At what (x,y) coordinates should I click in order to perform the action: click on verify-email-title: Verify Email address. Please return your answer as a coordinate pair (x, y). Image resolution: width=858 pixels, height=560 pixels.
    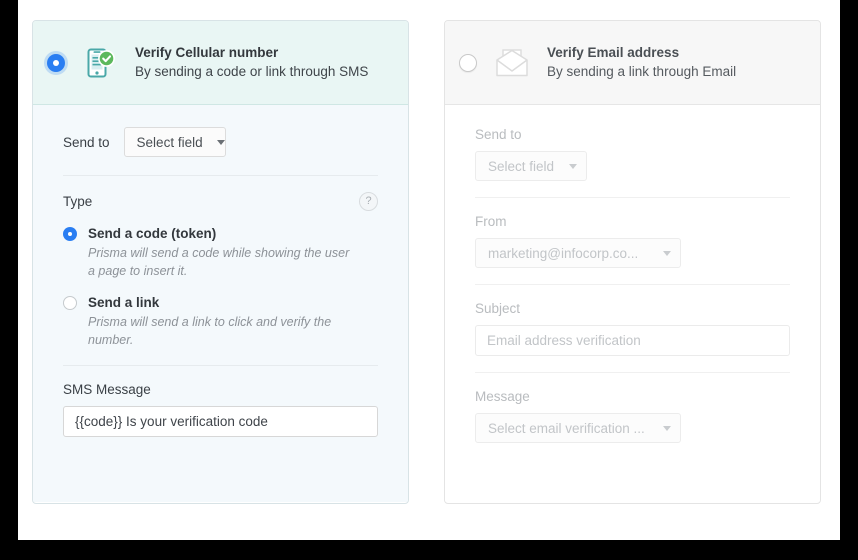
    Looking at the image, I should click on (613, 52).